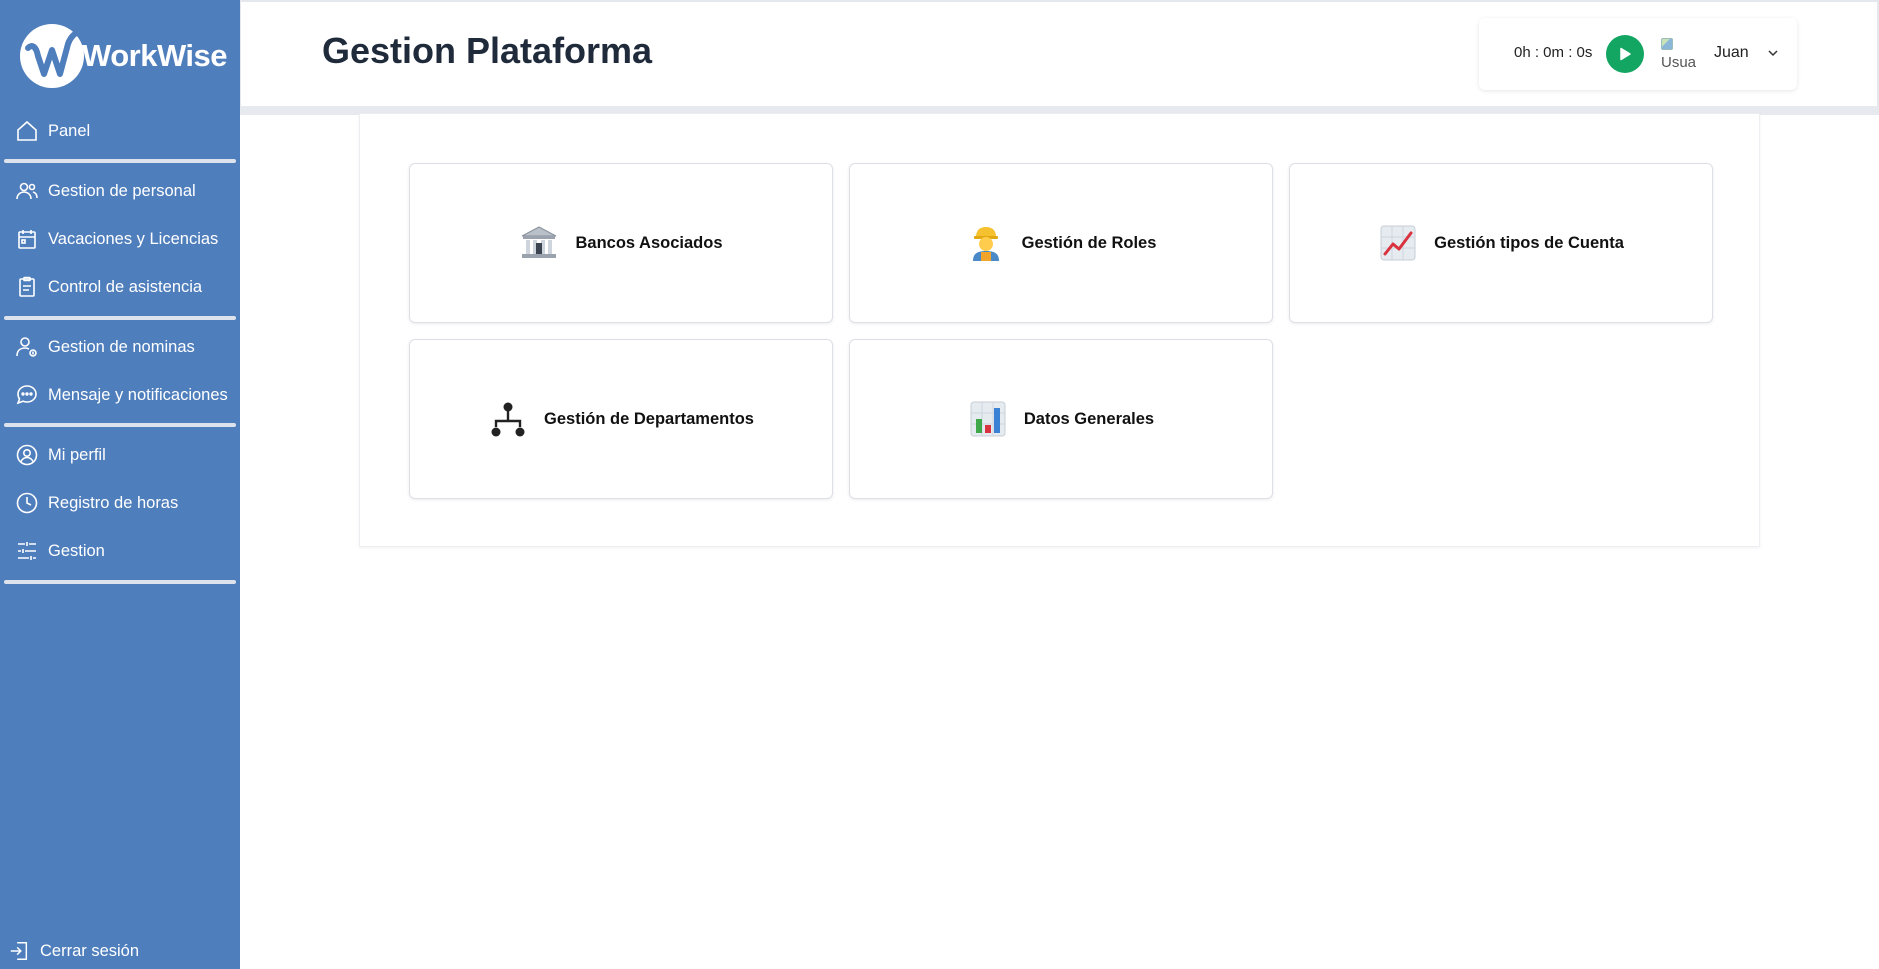 The image size is (1879, 969). I want to click on sidebar-item-perfil: Mi perfil, so click(123, 455).